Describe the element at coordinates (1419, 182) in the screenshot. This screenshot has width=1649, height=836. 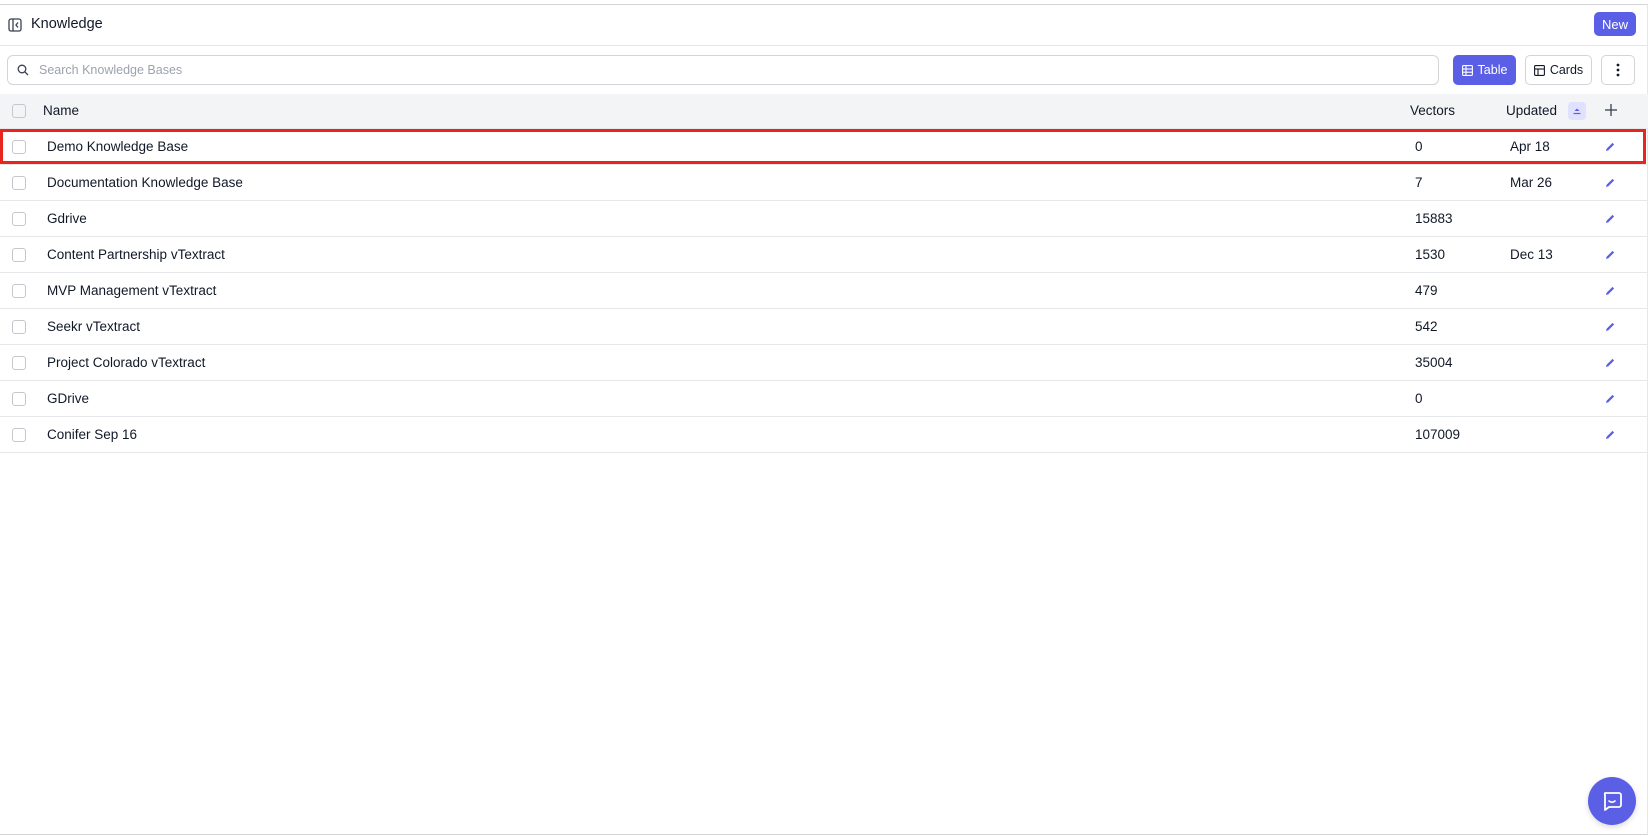
I see `row-vectors: 7` at that location.